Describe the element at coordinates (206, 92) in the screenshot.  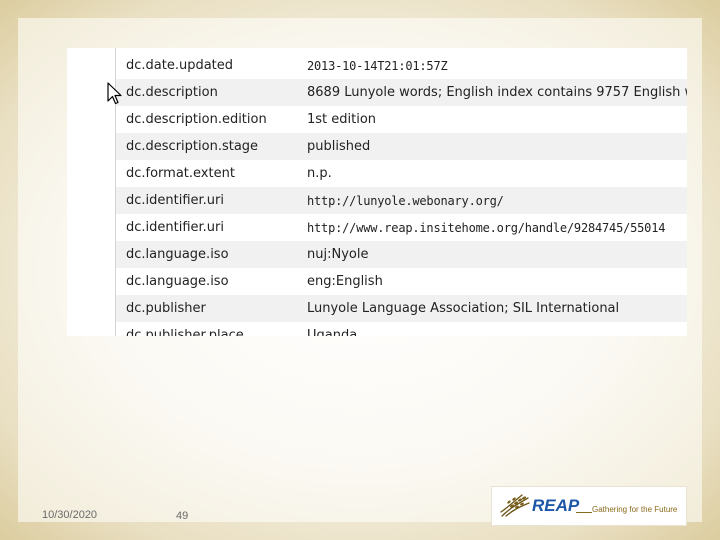
I see `metadata-key: dc.description` at that location.